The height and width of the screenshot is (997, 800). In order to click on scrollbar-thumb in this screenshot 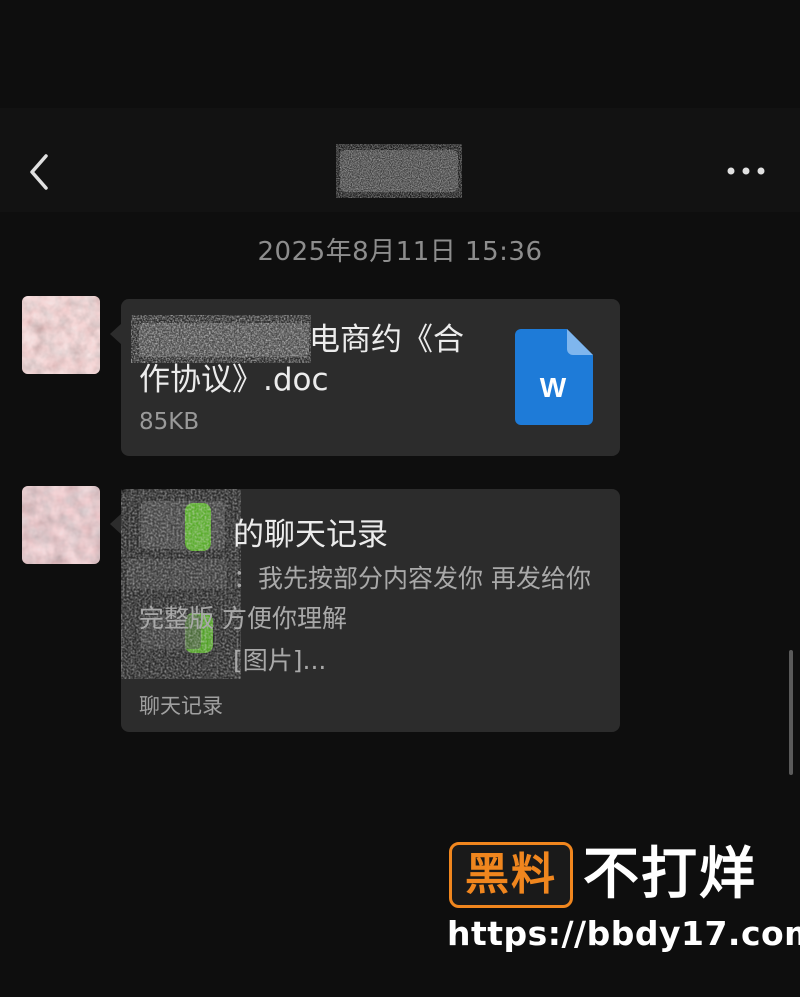, I will do `click(791, 712)`.